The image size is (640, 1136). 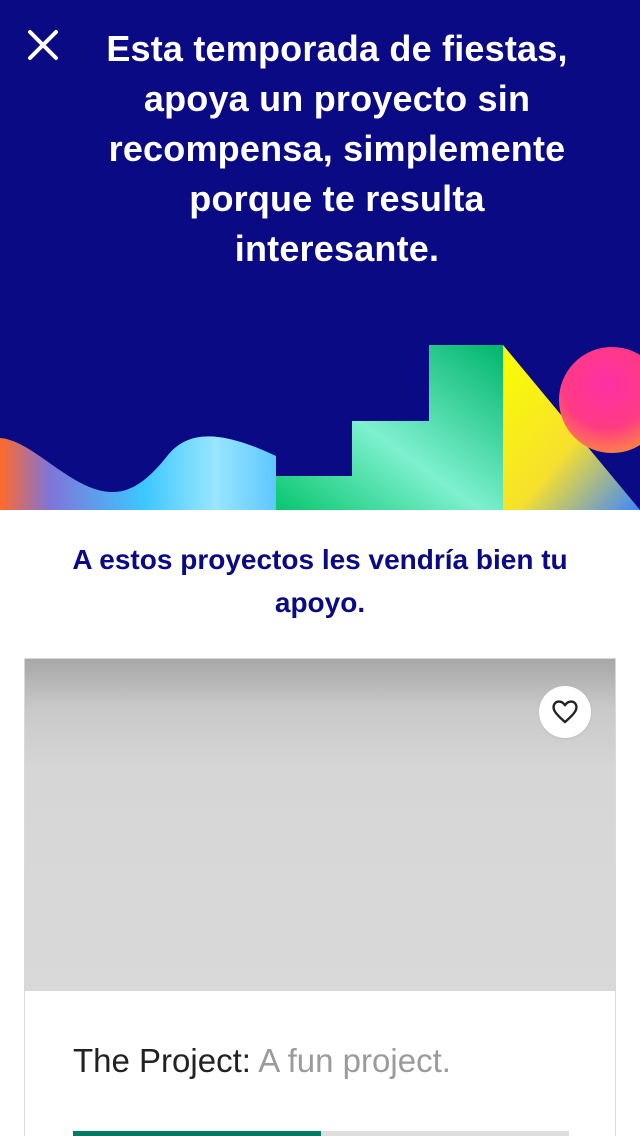 What do you see at coordinates (354, 1060) in the screenshot?
I see `project-blurb: A fun project.` at bounding box center [354, 1060].